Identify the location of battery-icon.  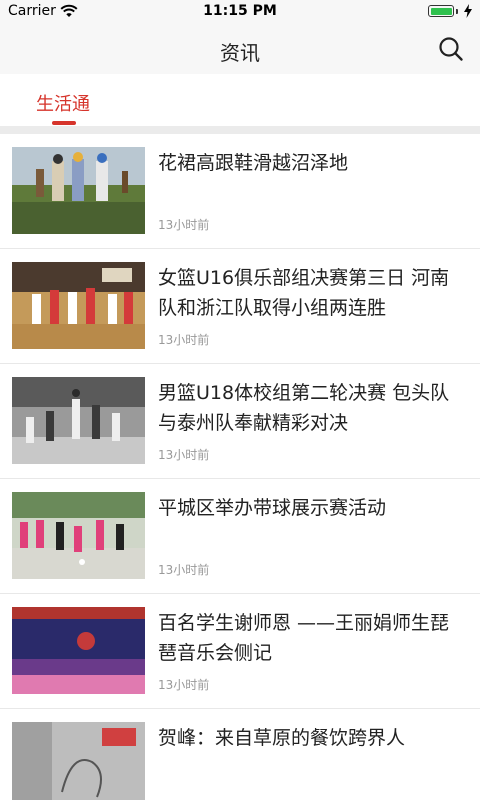
(441, 11).